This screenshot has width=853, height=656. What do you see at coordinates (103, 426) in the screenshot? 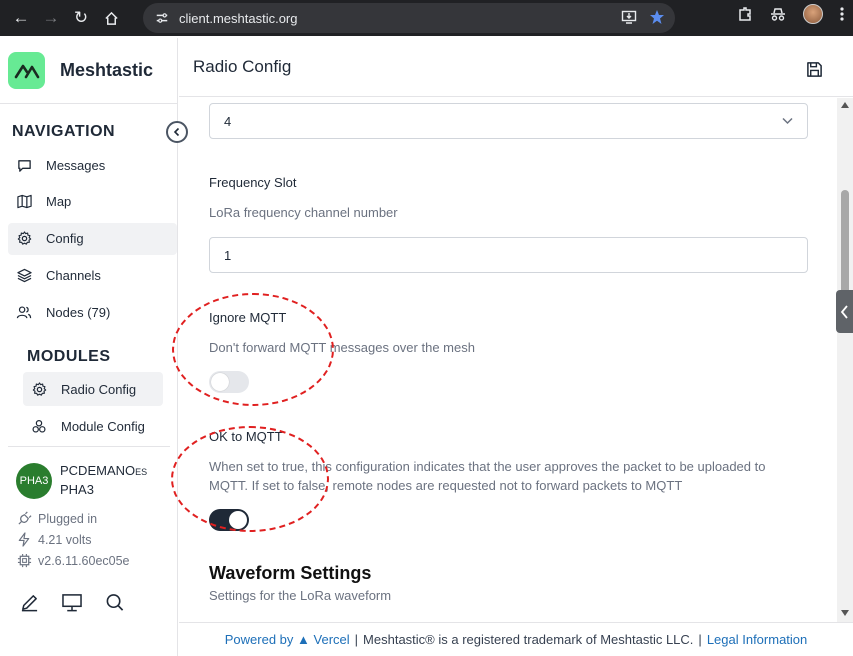
I see `module-item-label: Module Config` at bounding box center [103, 426].